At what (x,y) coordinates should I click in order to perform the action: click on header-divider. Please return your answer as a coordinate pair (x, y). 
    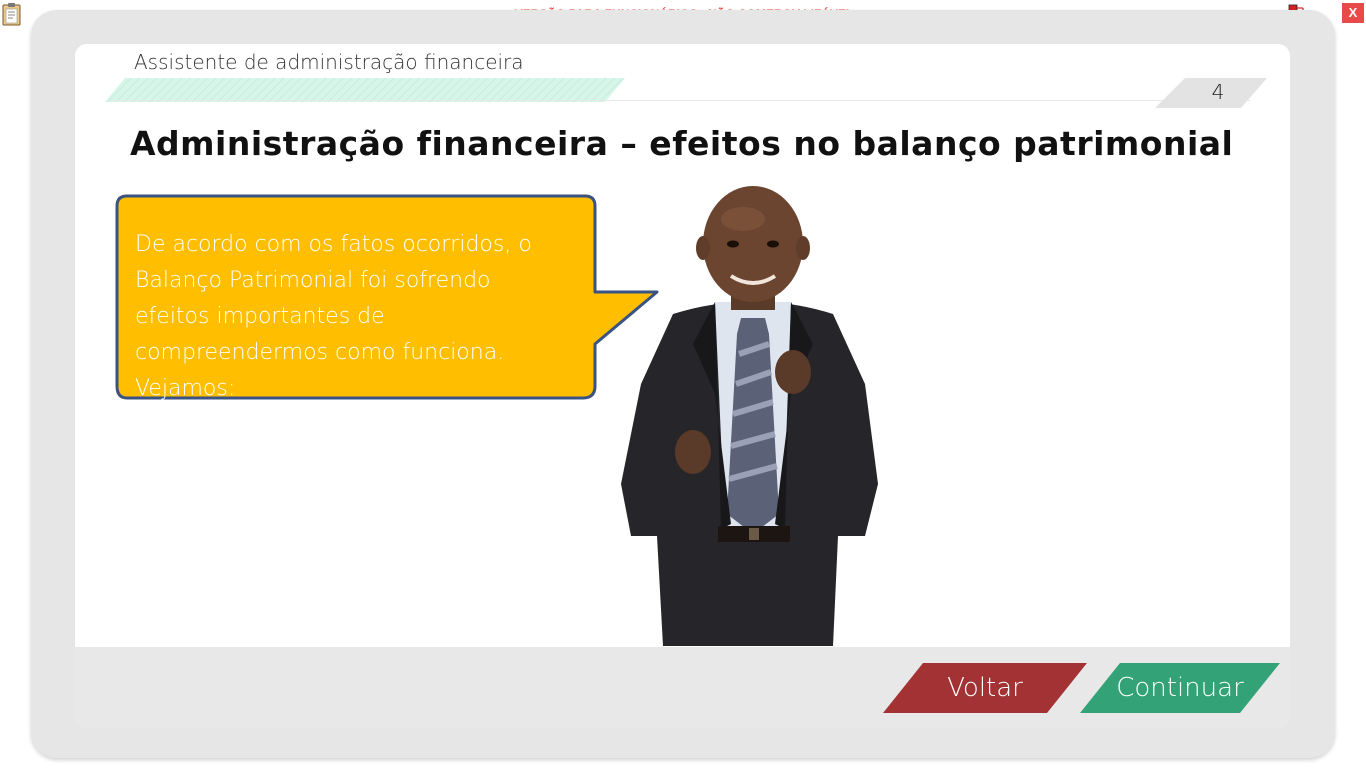
    Looking at the image, I should click on (680, 91).